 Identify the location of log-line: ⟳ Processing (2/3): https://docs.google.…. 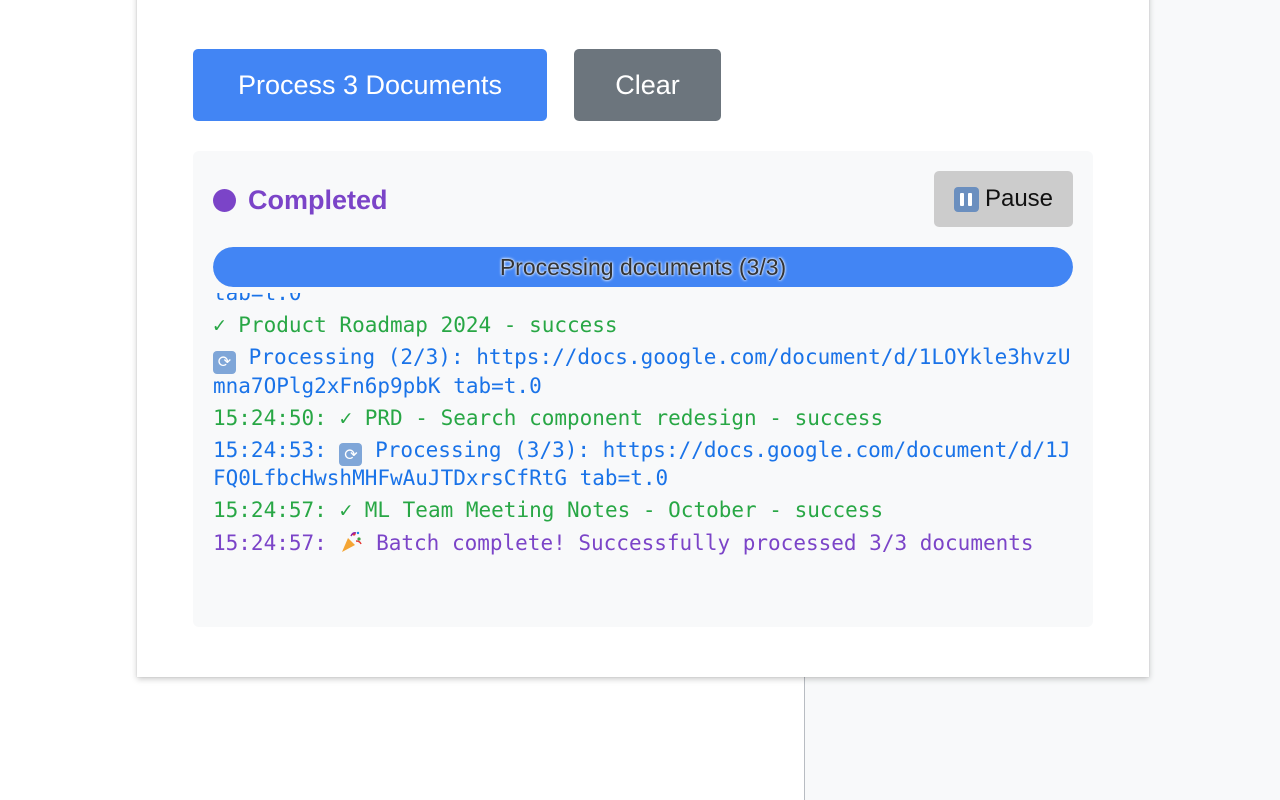
(648, 372).